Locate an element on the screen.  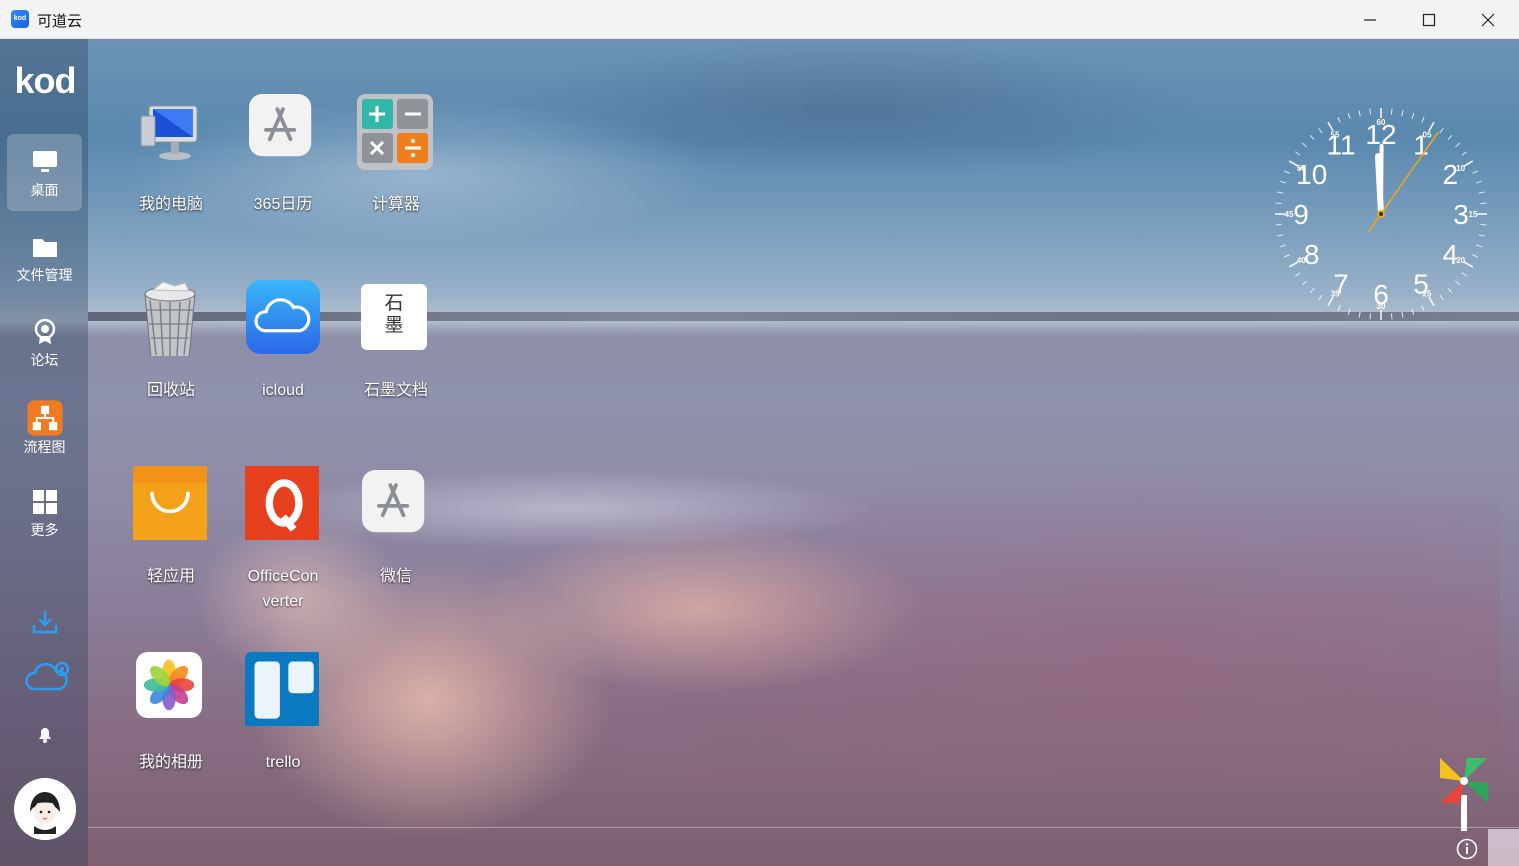
clock-hour-label: 3 is located at coordinates (1461, 214).